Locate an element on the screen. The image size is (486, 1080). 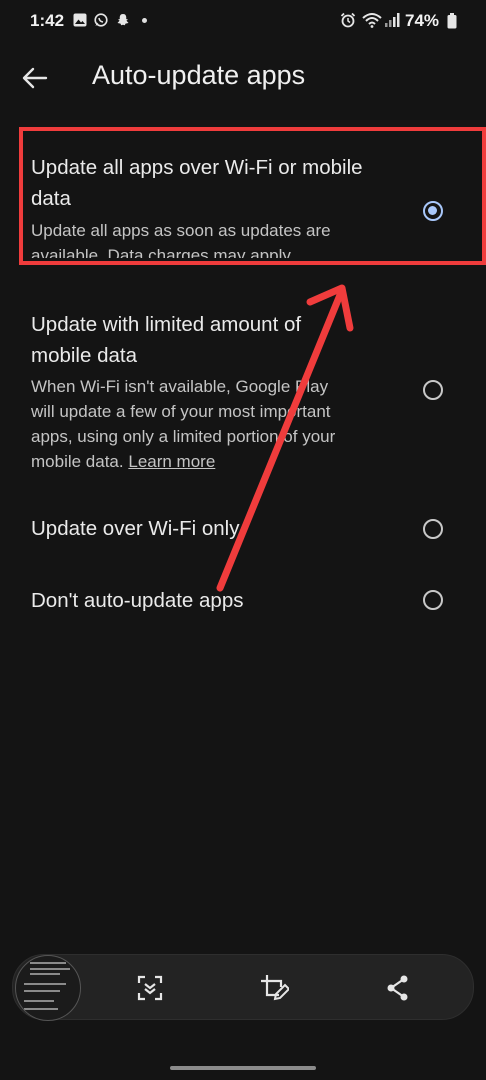
screenshot-toolbar is located at coordinates (243, 987).